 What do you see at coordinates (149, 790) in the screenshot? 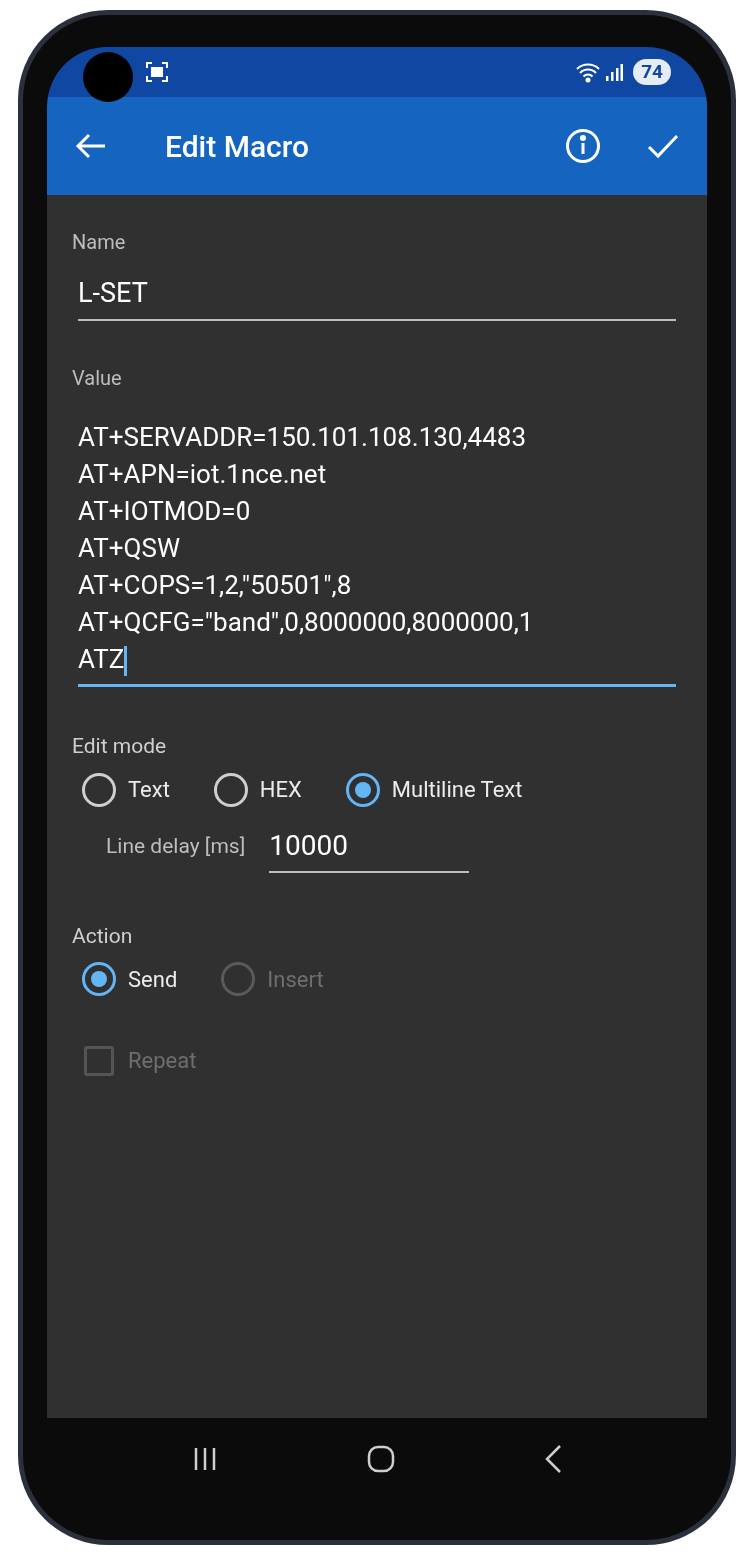
I see `radio-label: Text` at bounding box center [149, 790].